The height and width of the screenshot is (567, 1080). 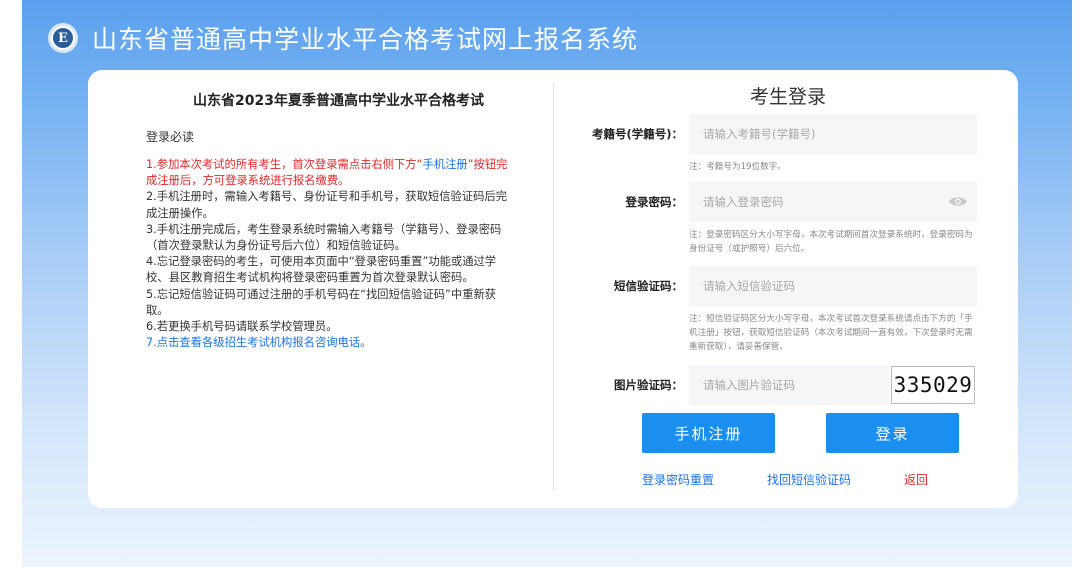 I want to click on captcha-input, so click(x=789, y=385).